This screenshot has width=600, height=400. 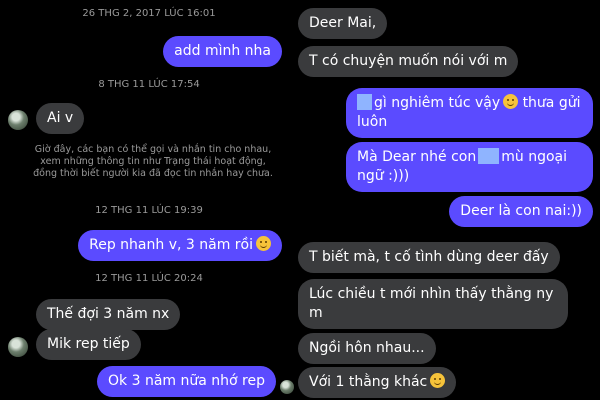 What do you see at coordinates (287, 387) in the screenshot?
I see `seen-avatar` at bounding box center [287, 387].